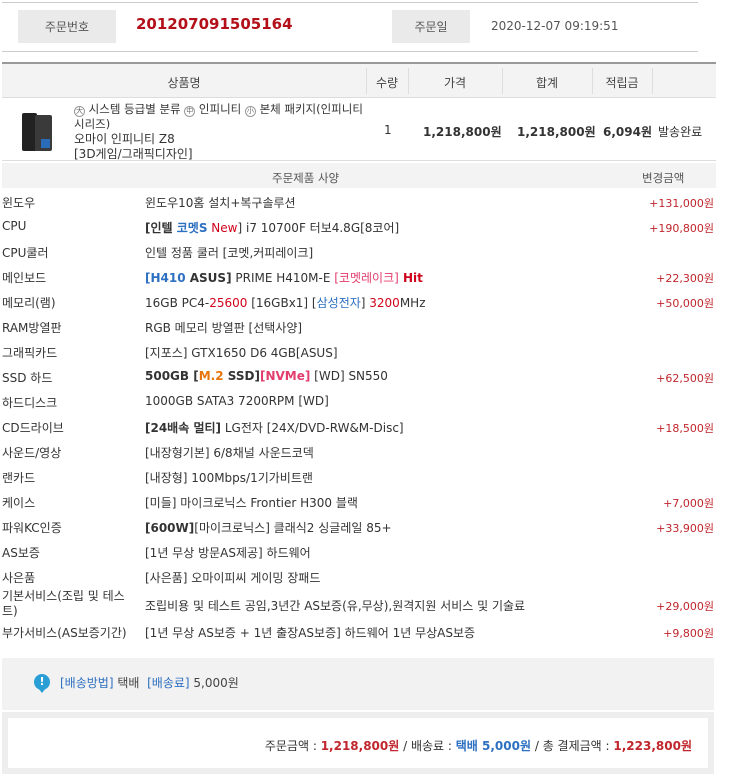 Image resolution: width=732 pixels, height=777 pixels. What do you see at coordinates (358, 475) in the screenshot?
I see `option-row-lan: 랜카드 [내장형] 100Mbps/1기가비트랜` at bounding box center [358, 475].